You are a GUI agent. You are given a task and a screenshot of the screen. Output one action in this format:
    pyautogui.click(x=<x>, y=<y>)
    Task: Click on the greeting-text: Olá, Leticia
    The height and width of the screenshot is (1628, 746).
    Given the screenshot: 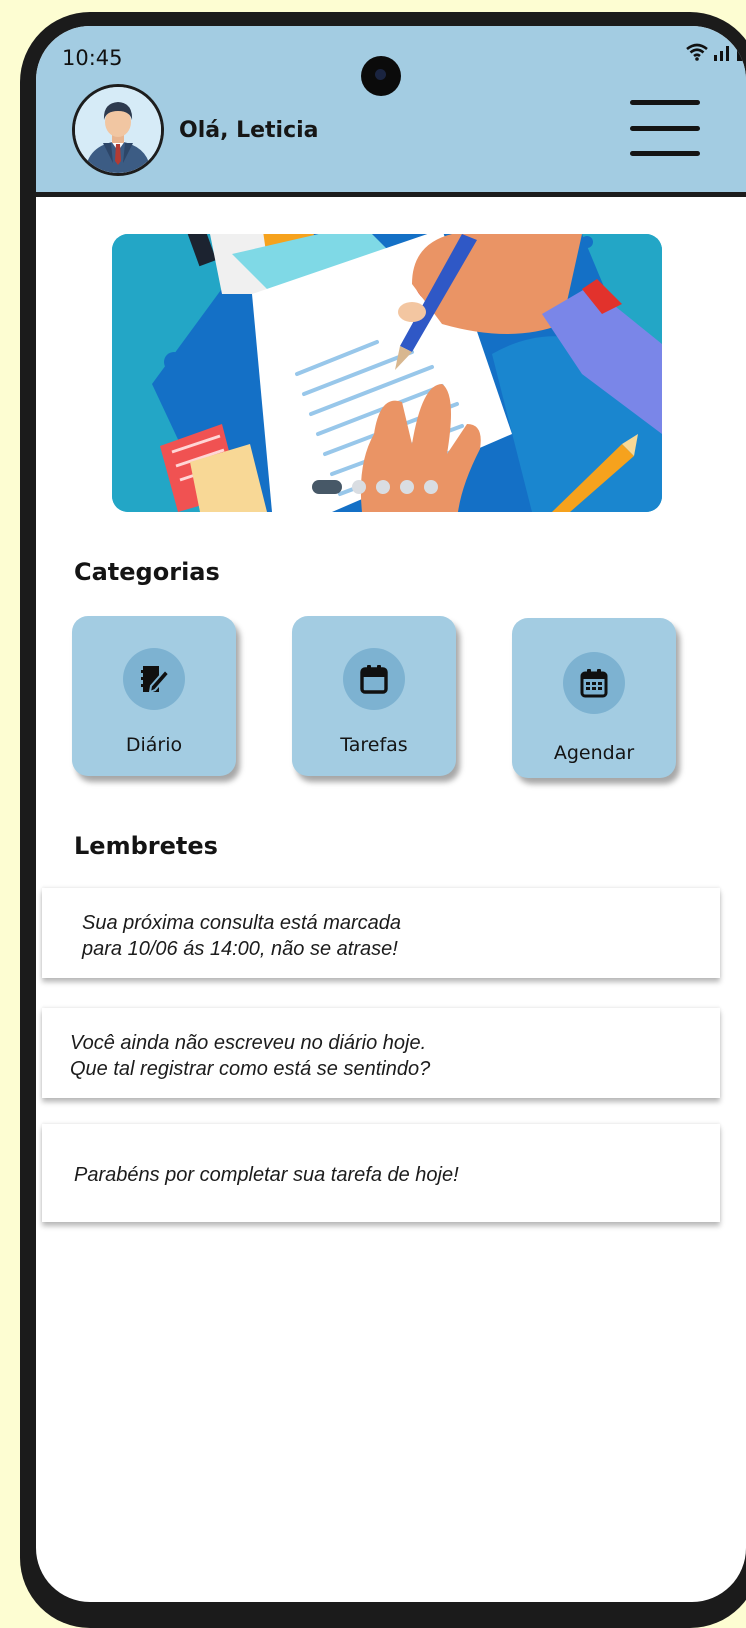 What is the action you would take?
    pyautogui.click(x=249, y=130)
    